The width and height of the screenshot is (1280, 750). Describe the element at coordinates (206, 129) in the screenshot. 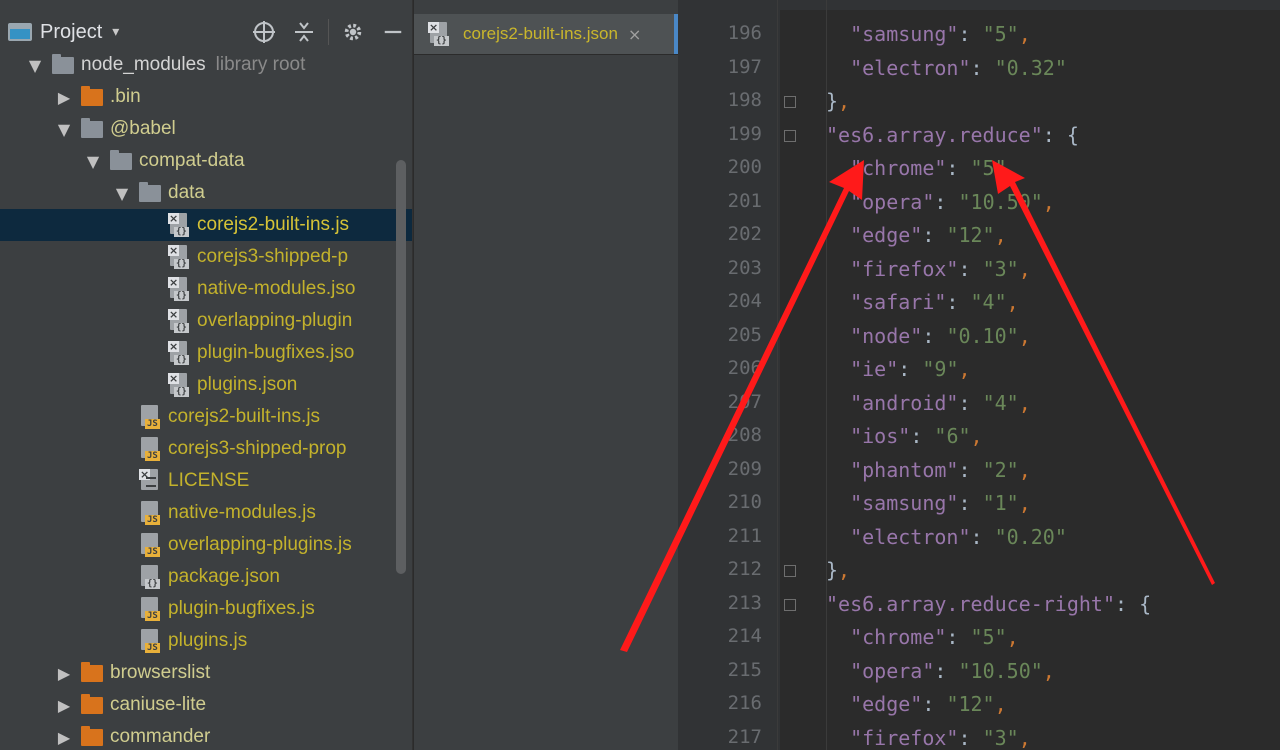

I see `tree-folder: ▼ @babel` at that location.